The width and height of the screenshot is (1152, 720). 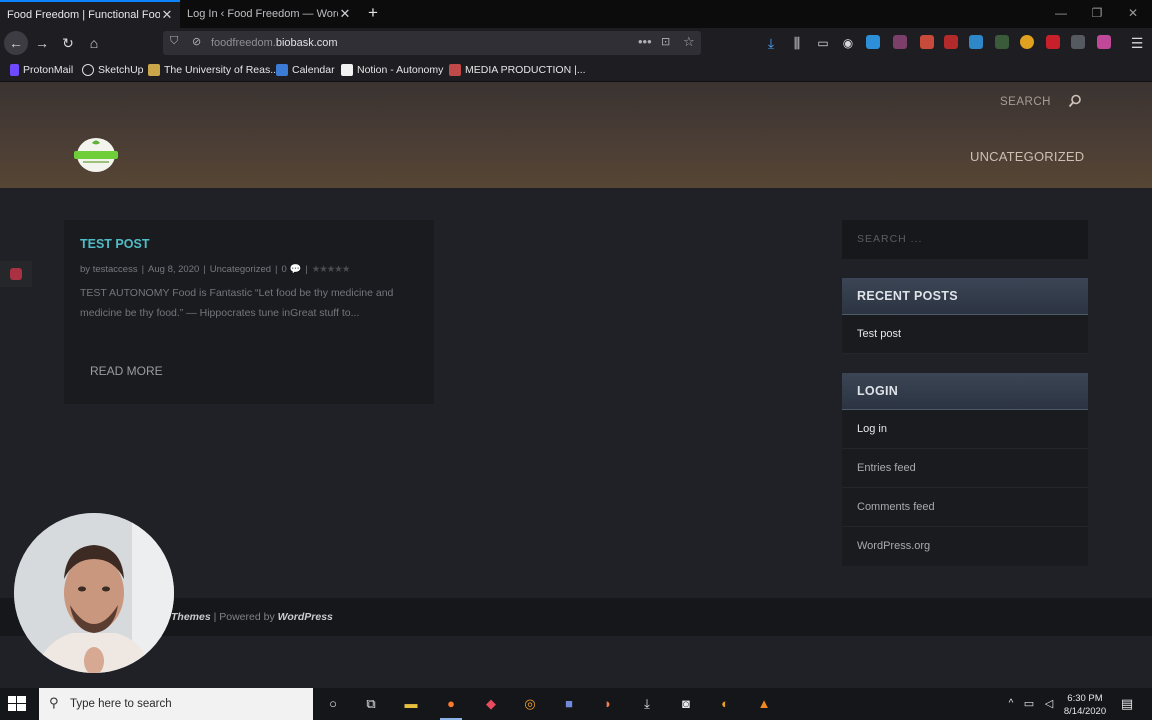 I want to click on pocket-icon: ⊡, so click(x=665, y=41).